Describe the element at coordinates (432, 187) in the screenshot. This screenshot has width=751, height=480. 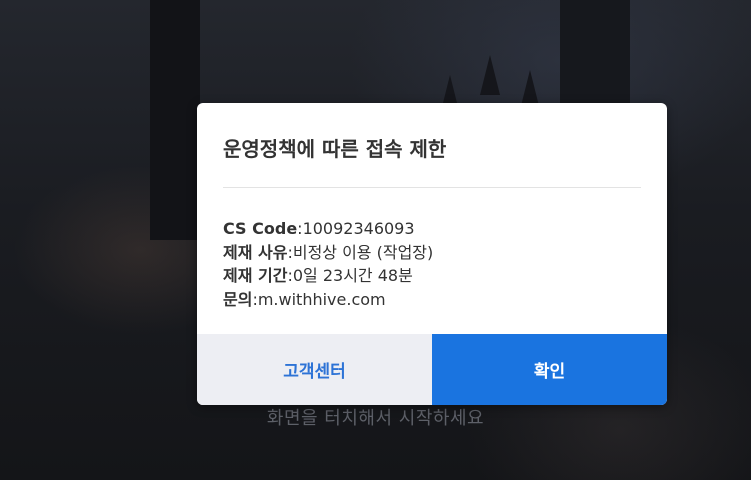
I see `dialog-divider` at that location.